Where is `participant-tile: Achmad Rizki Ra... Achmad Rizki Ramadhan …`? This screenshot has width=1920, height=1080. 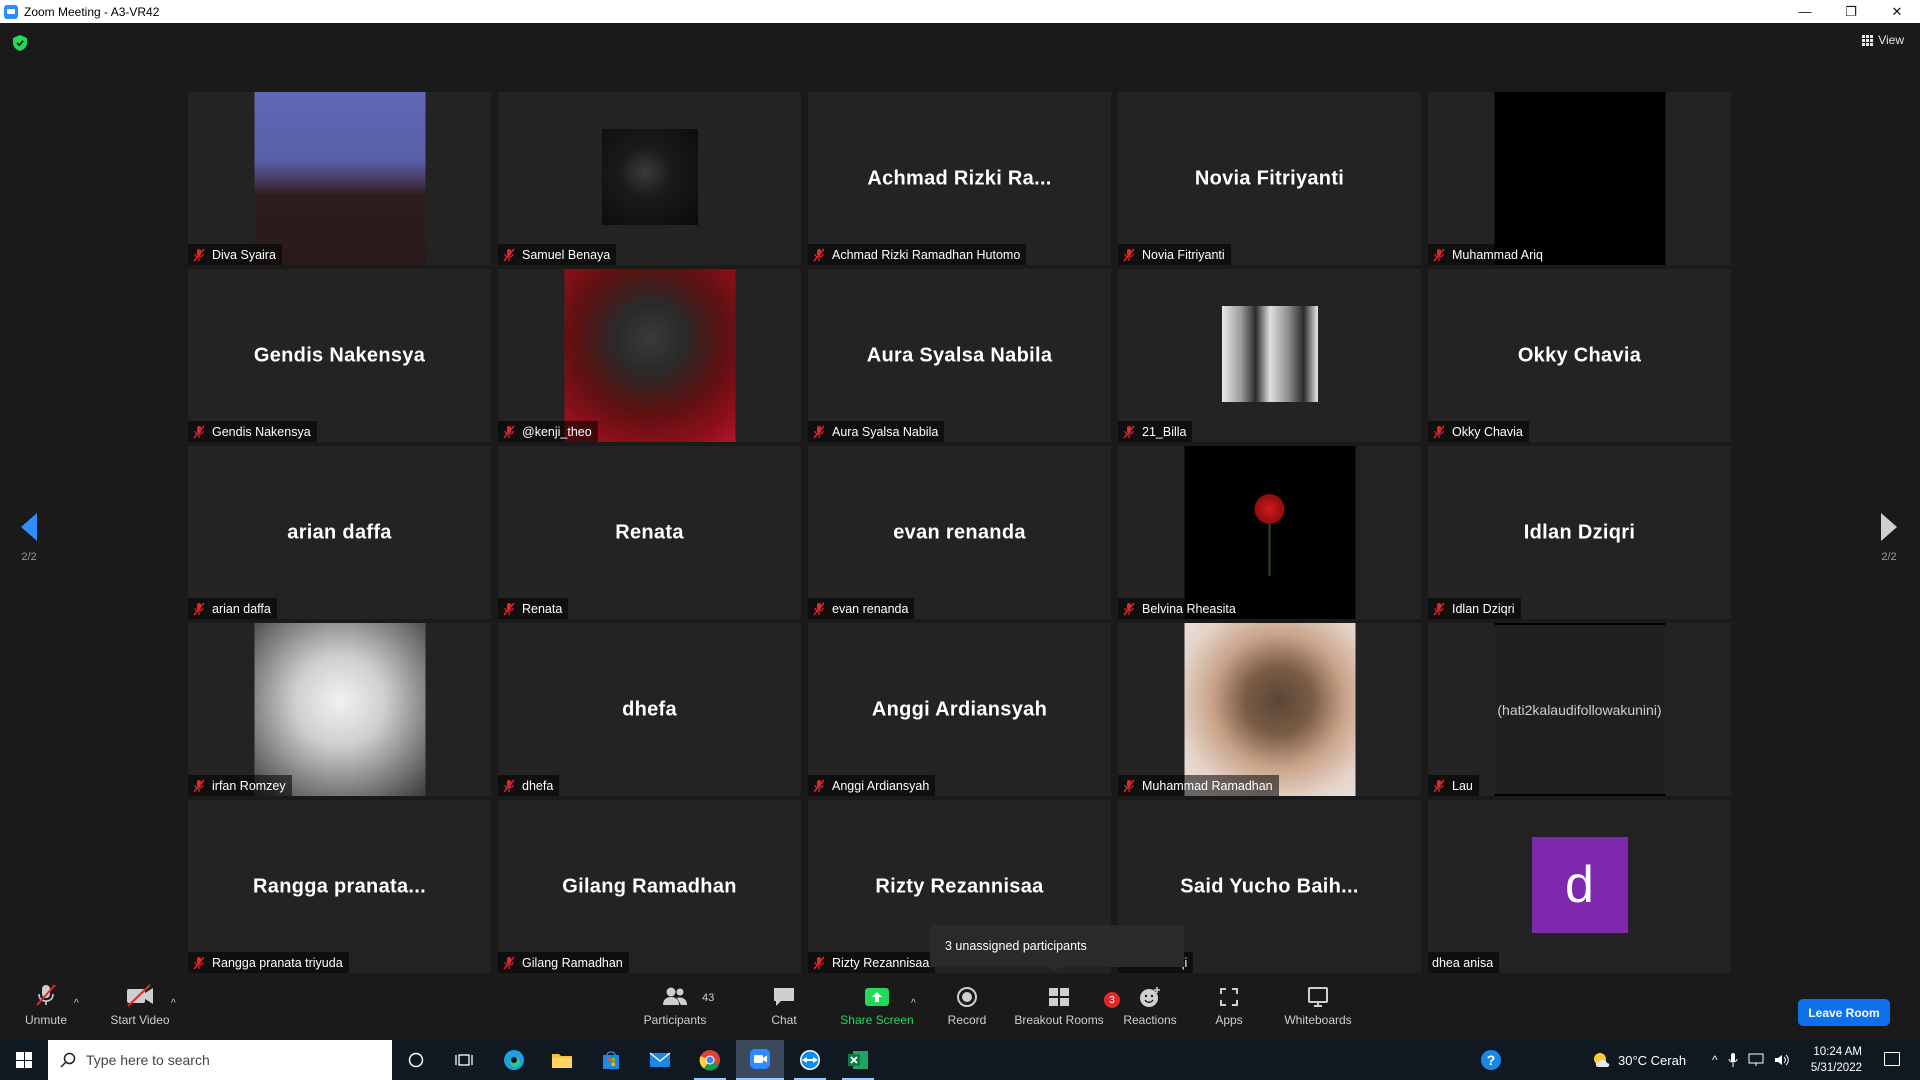
participant-tile: Achmad Rizki Ra... Achmad Rizki Ramadhan … is located at coordinates (959, 178).